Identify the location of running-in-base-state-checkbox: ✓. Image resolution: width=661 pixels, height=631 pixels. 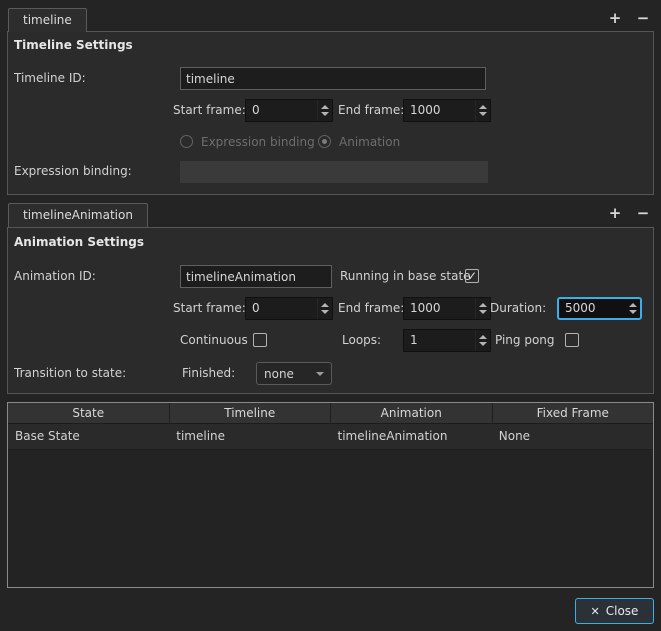
(472, 276).